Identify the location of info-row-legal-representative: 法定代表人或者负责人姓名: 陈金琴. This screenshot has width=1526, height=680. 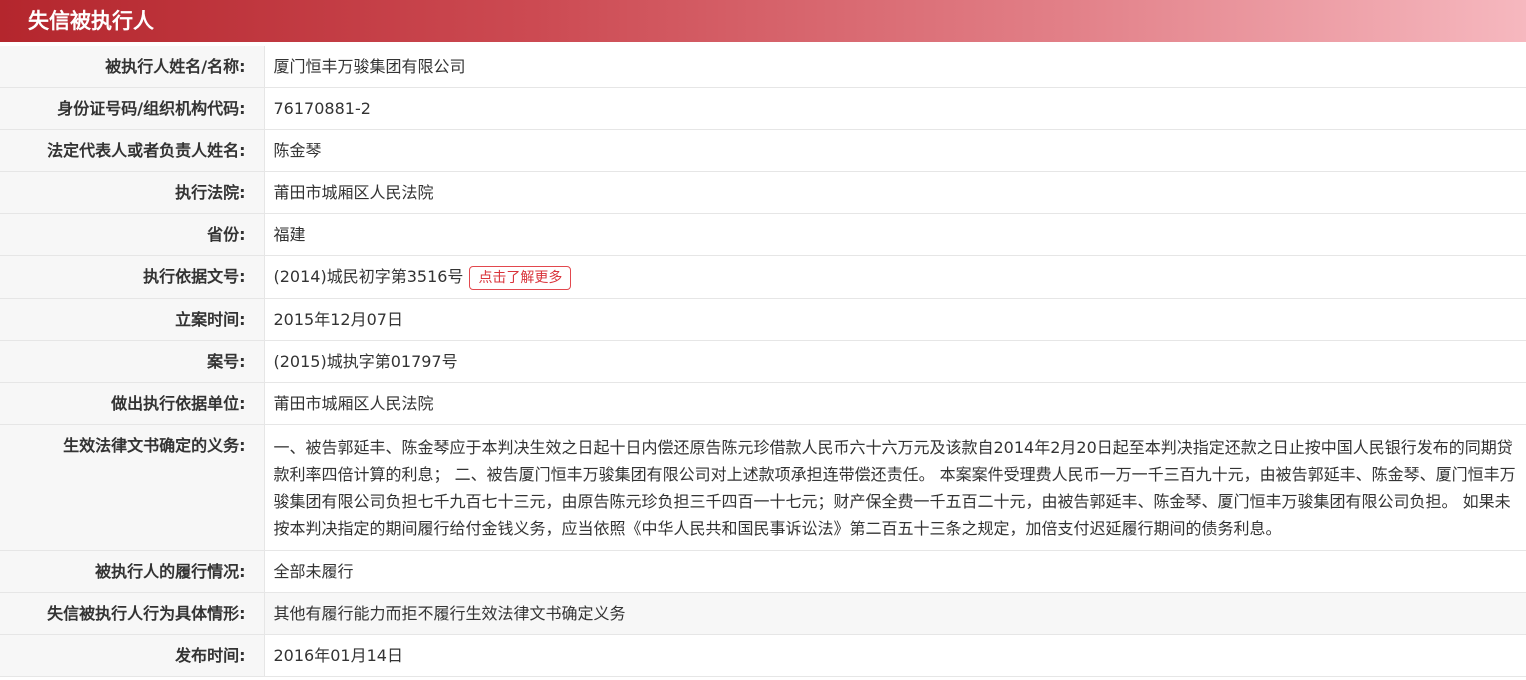
(763, 150).